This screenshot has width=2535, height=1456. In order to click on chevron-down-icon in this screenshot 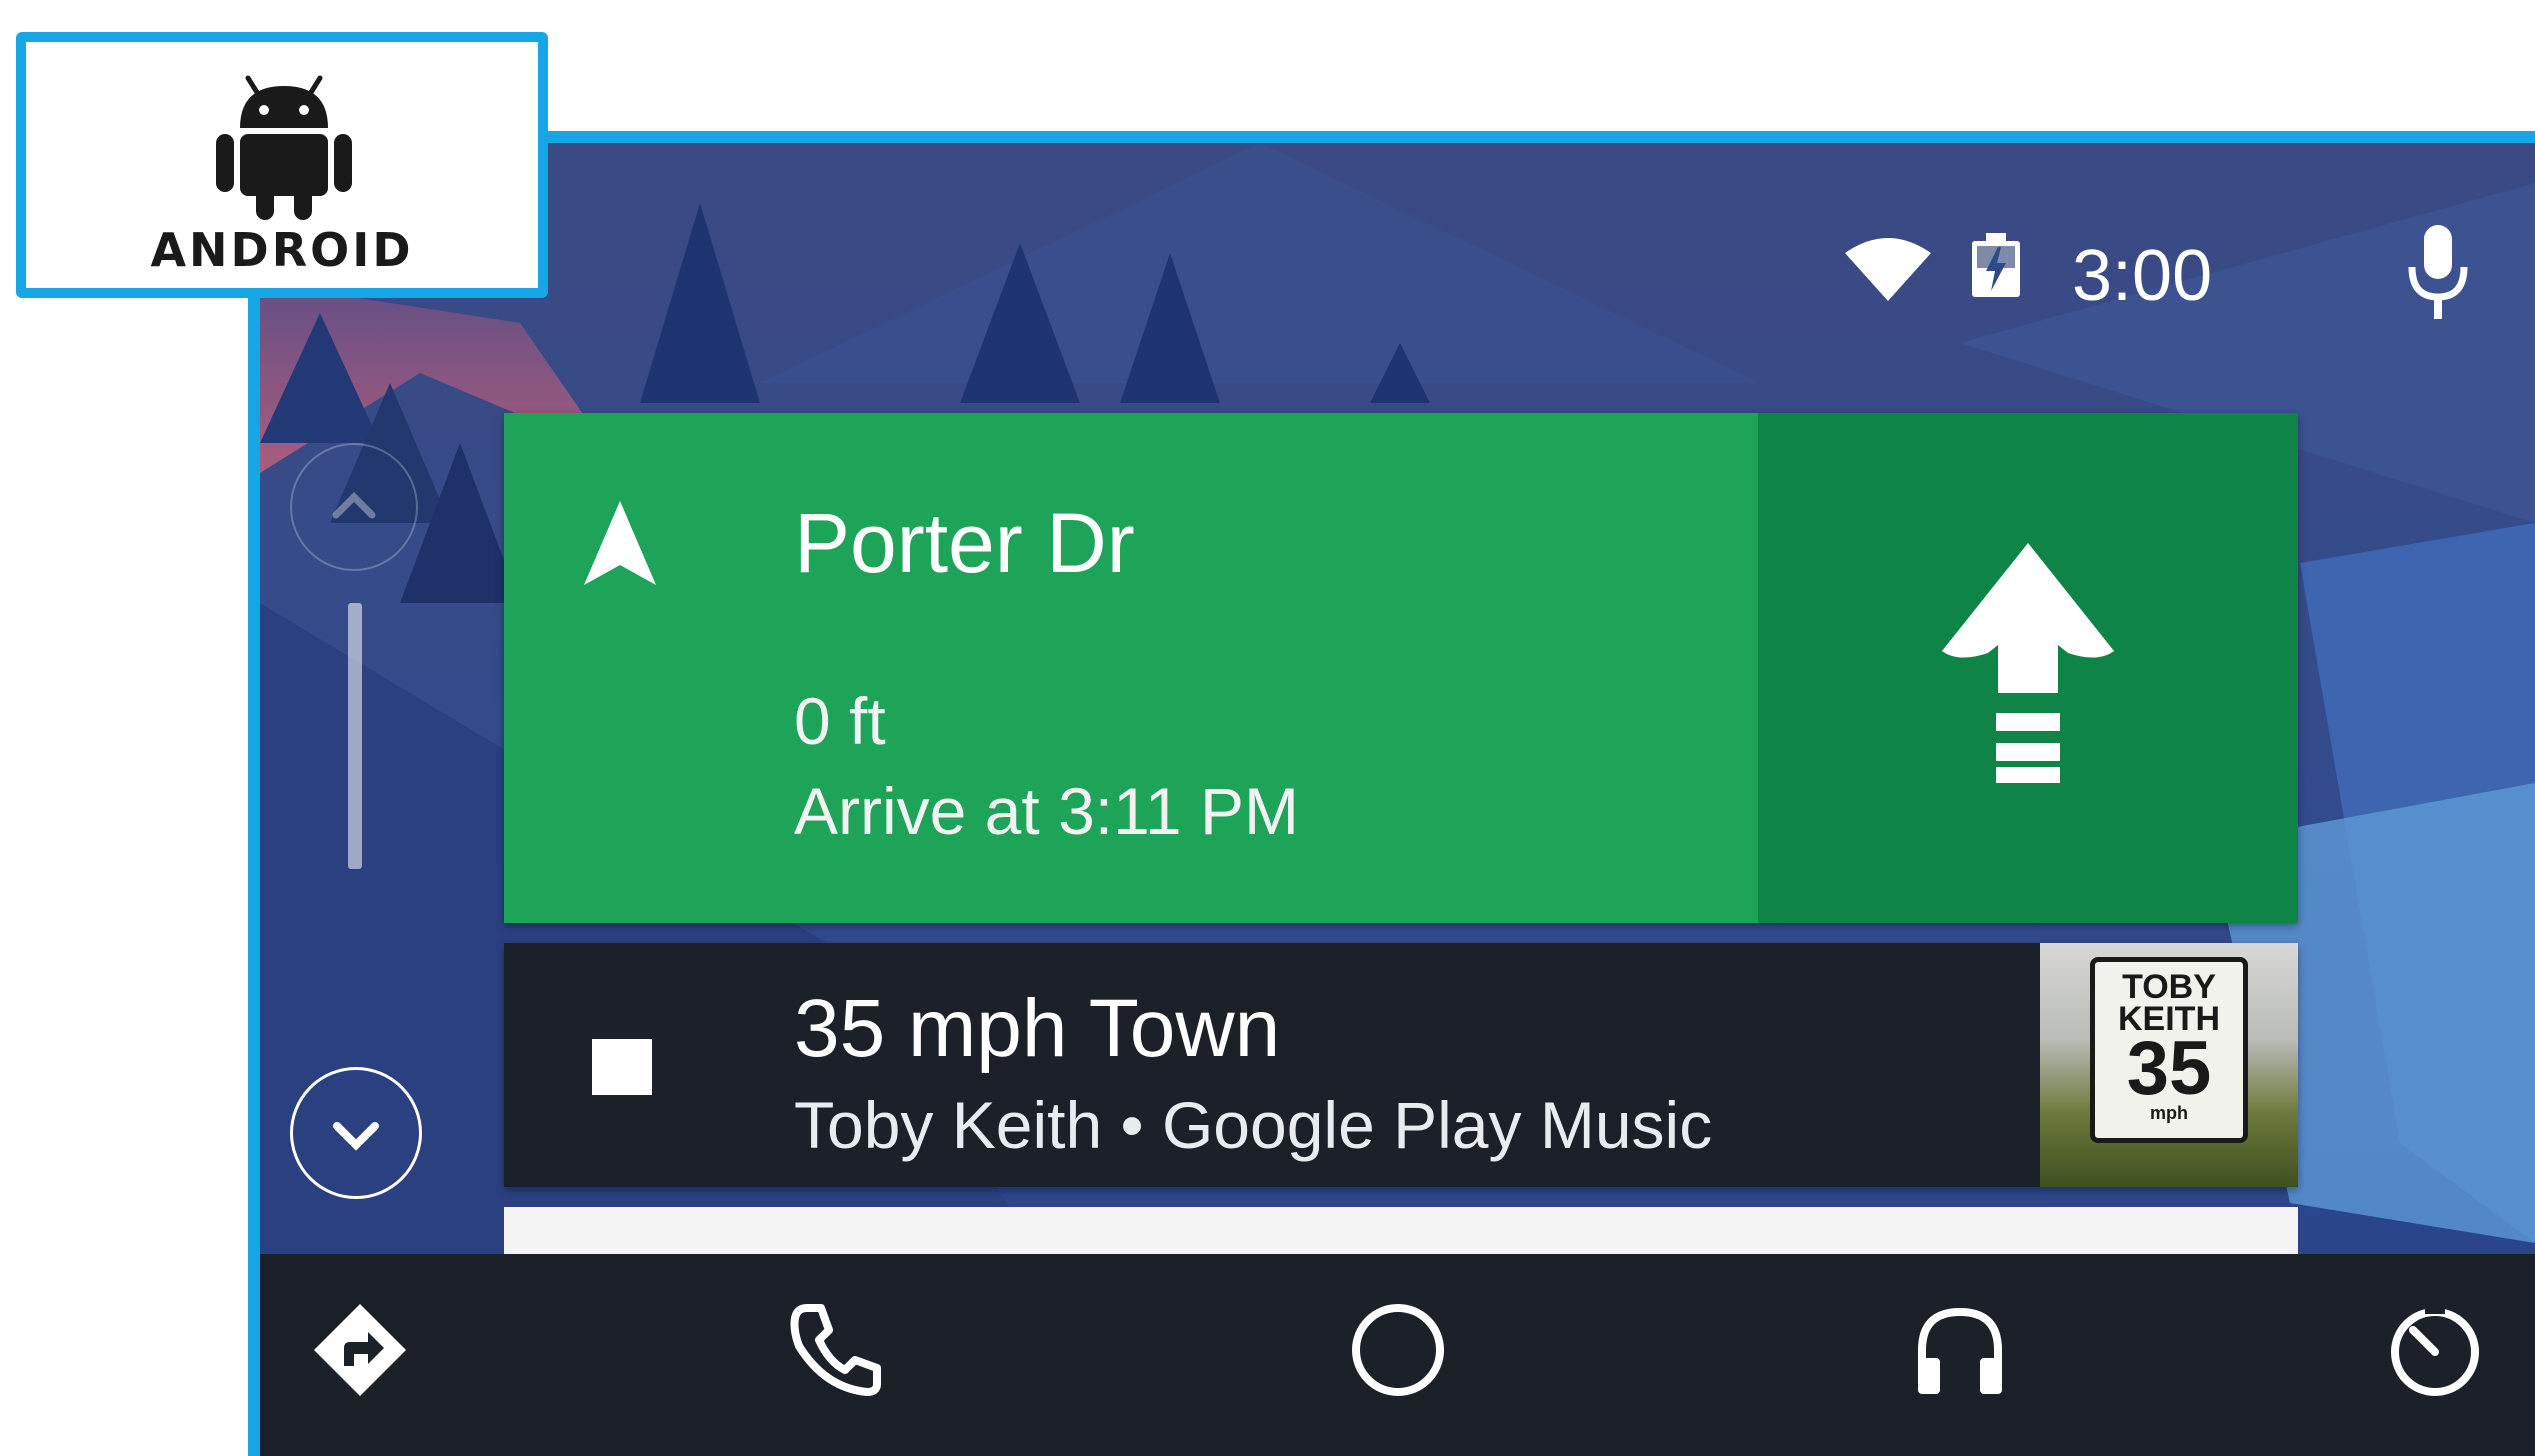, I will do `click(356, 1136)`.